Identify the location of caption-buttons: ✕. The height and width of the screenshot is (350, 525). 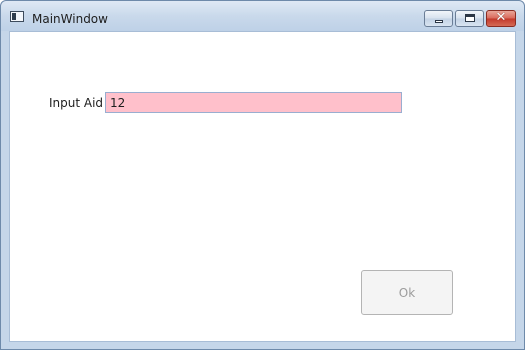
(470, 18).